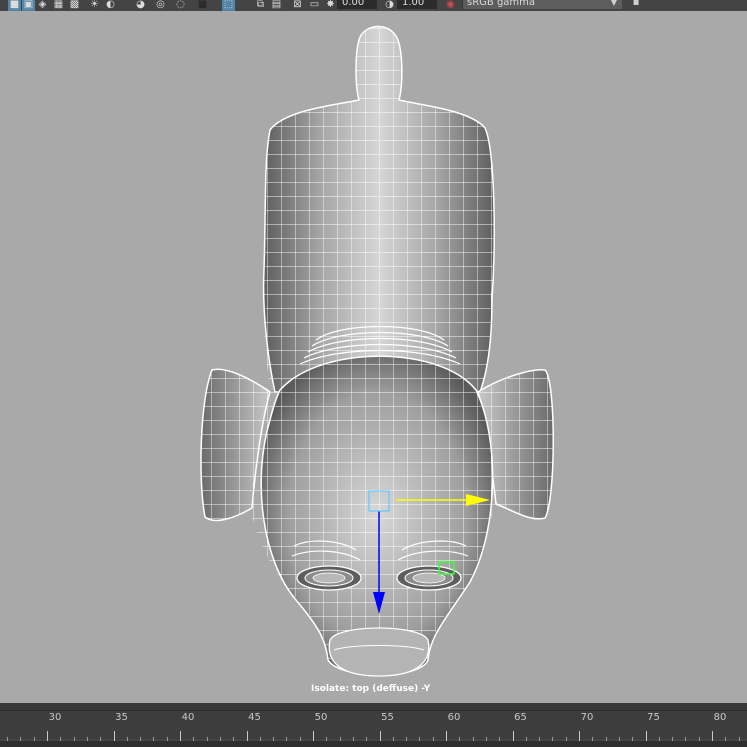 This screenshot has height=747, width=747. Describe the element at coordinates (330, 5) in the screenshot. I see `exposure-icon: ✸` at that location.